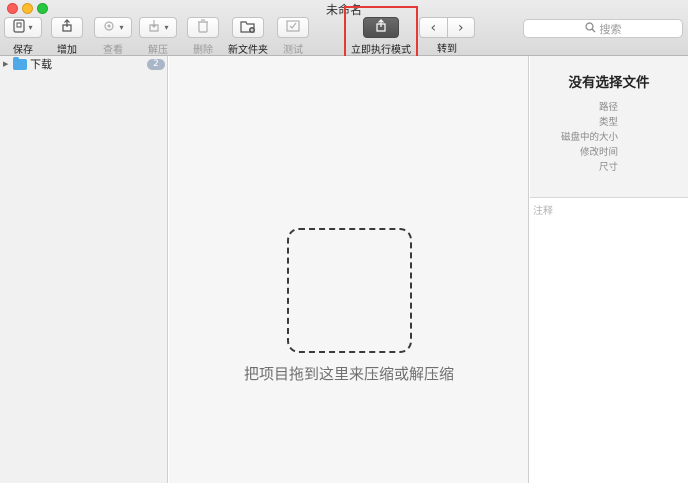  I want to click on info-panel: 没有选择文件 路径 类型 磁盘中的大小 修改时间 尺寸, so click(609, 127).